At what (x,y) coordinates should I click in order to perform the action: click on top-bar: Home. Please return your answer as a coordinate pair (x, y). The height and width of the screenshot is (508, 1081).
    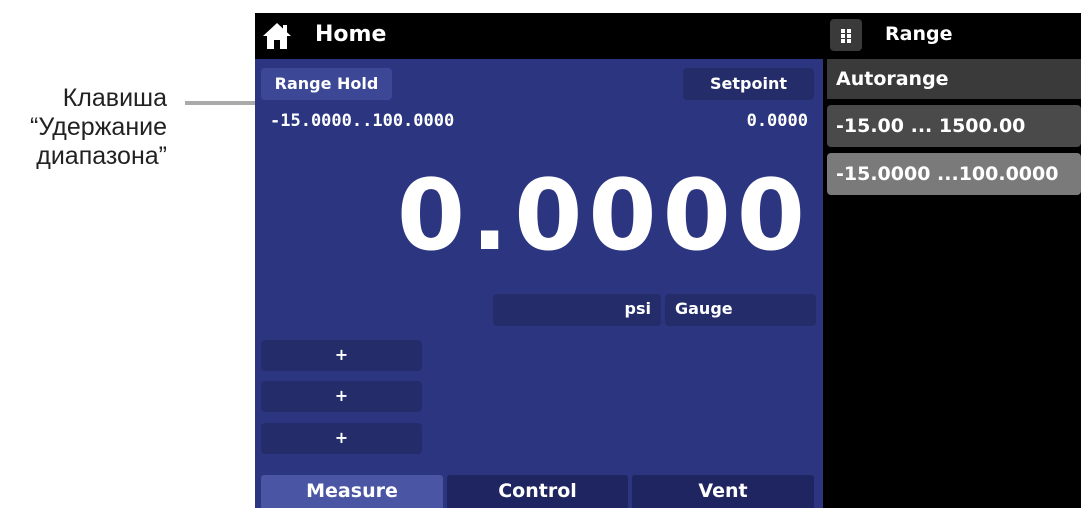
    Looking at the image, I should click on (539, 36).